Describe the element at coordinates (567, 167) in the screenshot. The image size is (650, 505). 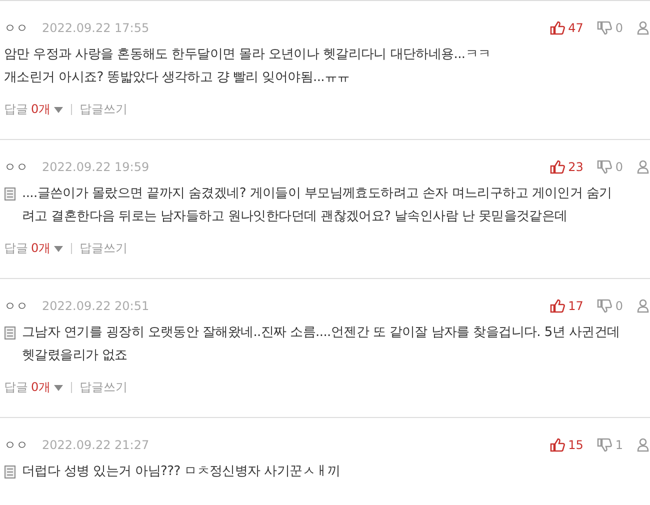
I see `like-button: 23` at that location.